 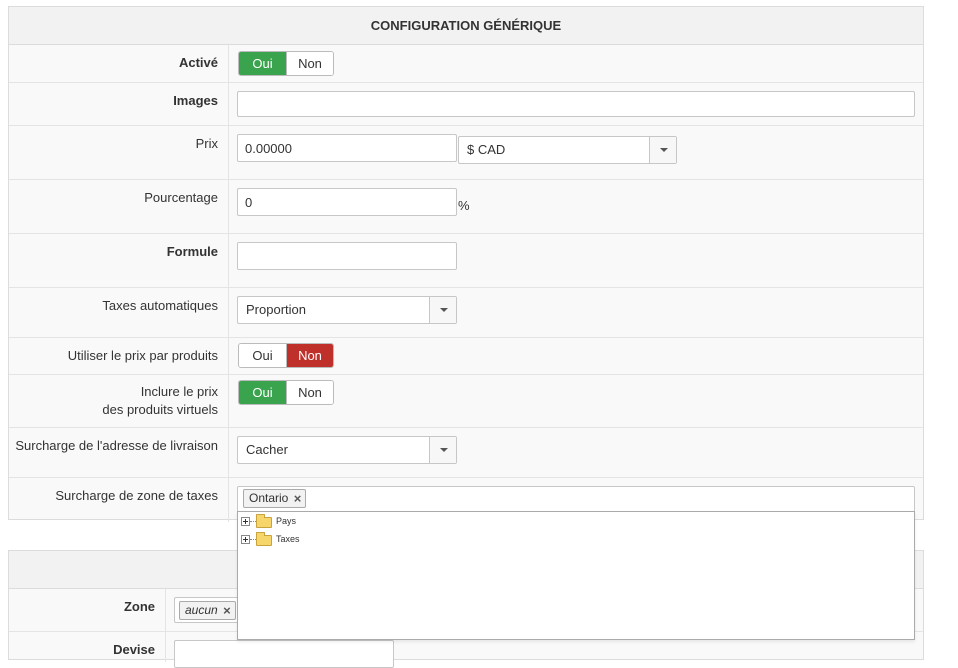 What do you see at coordinates (276, 309) in the screenshot?
I see `auto-taxes-select-value: Proportion` at bounding box center [276, 309].